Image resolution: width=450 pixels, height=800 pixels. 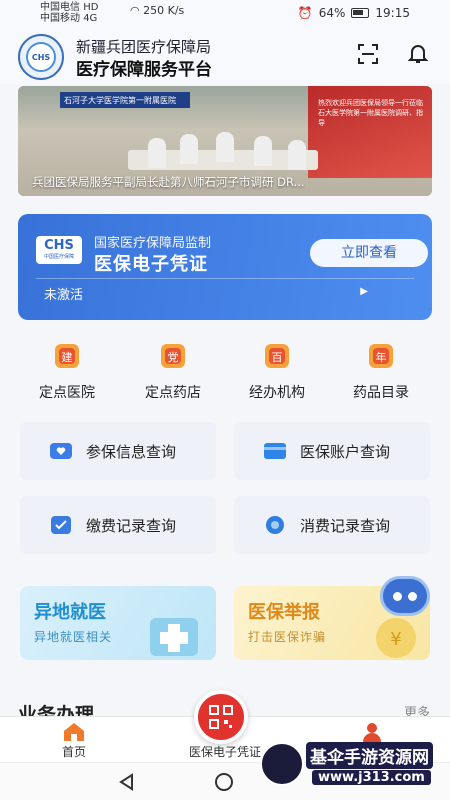 I want to click on network-badge-1: HD, so click(x=91, y=7).